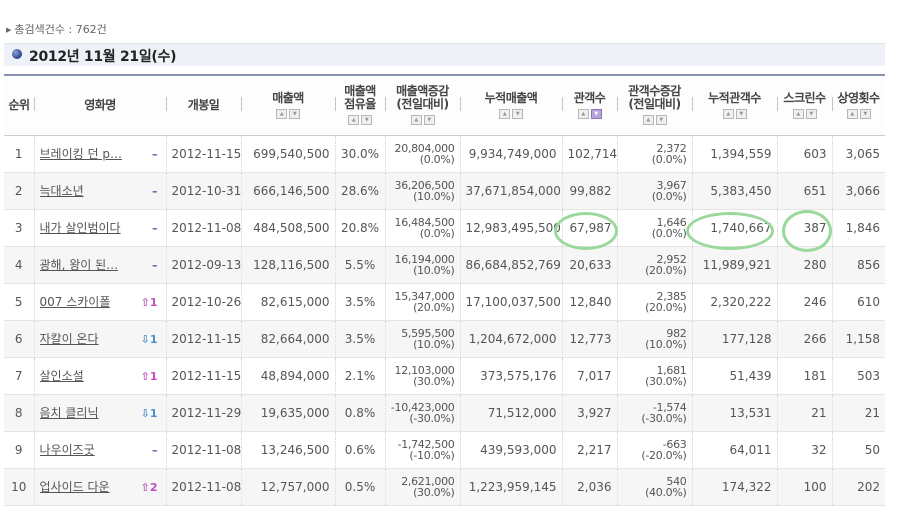 The height and width of the screenshot is (517, 900). What do you see at coordinates (510, 191) in the screenshot?
I see `cumulative-sales-cell: 37,671,854,000` at bounding box center [510, 191].